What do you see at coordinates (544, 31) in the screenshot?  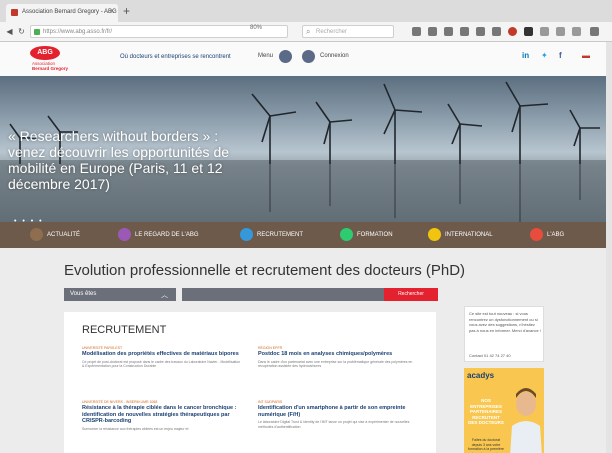 I see `sync-icon` at bounding box center [544, 31].